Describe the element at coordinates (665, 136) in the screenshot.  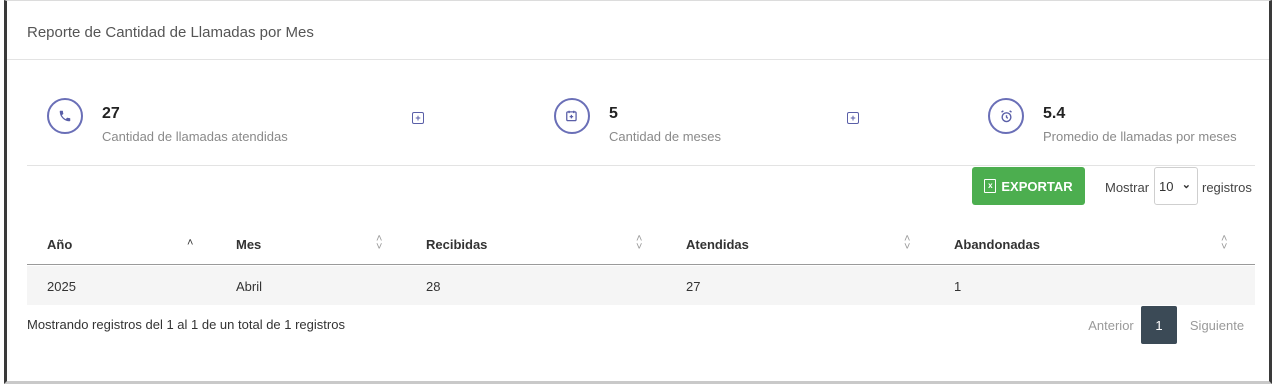
I see `stat-label: Cantidad de meses` at that location.